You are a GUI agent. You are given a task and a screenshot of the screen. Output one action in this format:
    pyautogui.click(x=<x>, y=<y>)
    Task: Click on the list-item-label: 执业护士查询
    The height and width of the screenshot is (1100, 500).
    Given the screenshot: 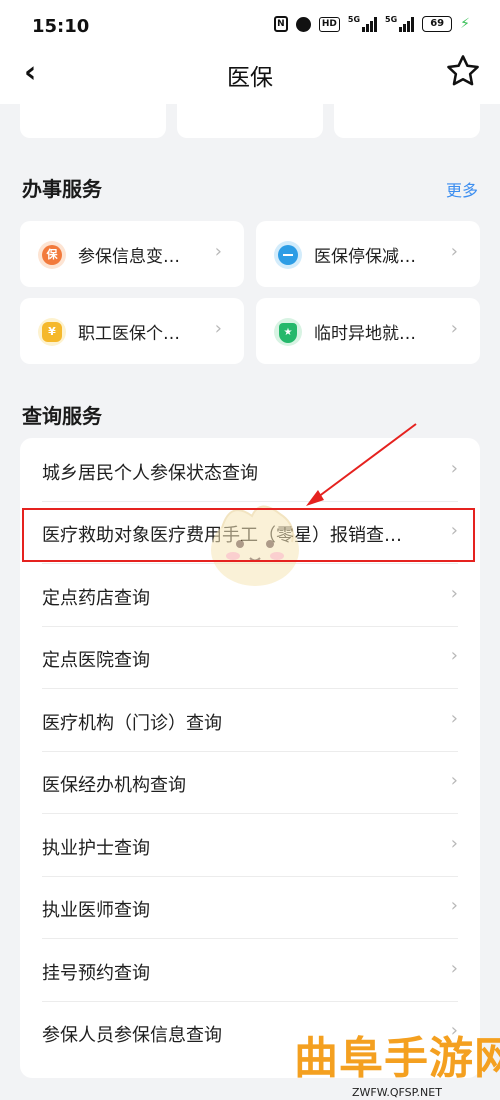 What is the action you would take?
    pyautogui.click(x=96, y=848)
    